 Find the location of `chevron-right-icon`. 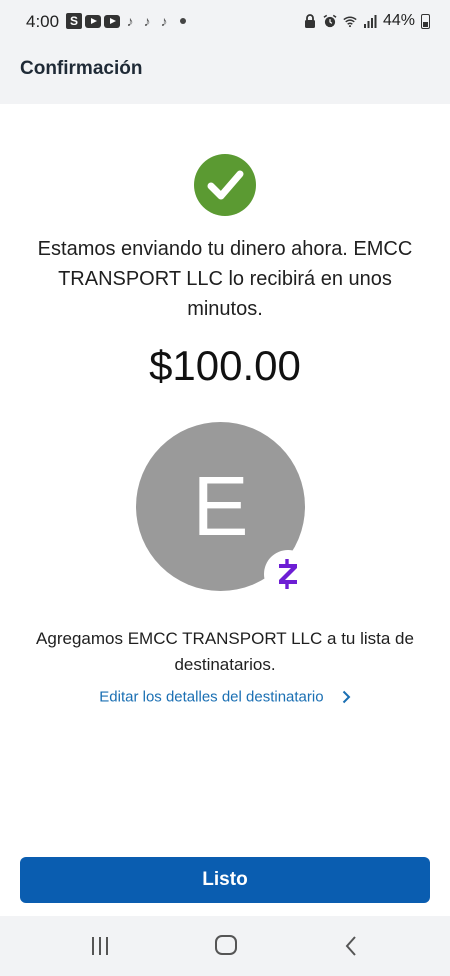

chevron-right-icon is located at coordinates (346, 697).